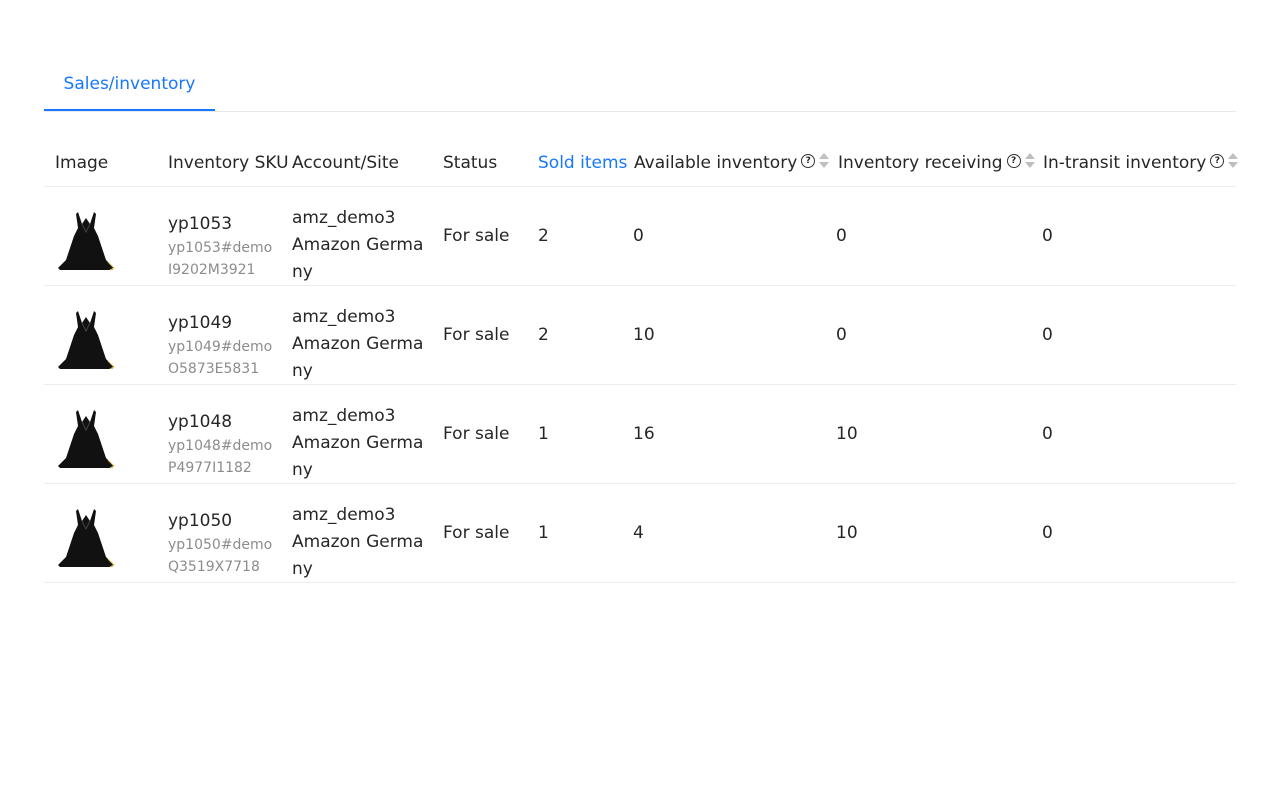  Describe the element at coordinates (220, 259) in the screenshot. I see `sku-detail: yp1053#demo I9202M3921` at that location.